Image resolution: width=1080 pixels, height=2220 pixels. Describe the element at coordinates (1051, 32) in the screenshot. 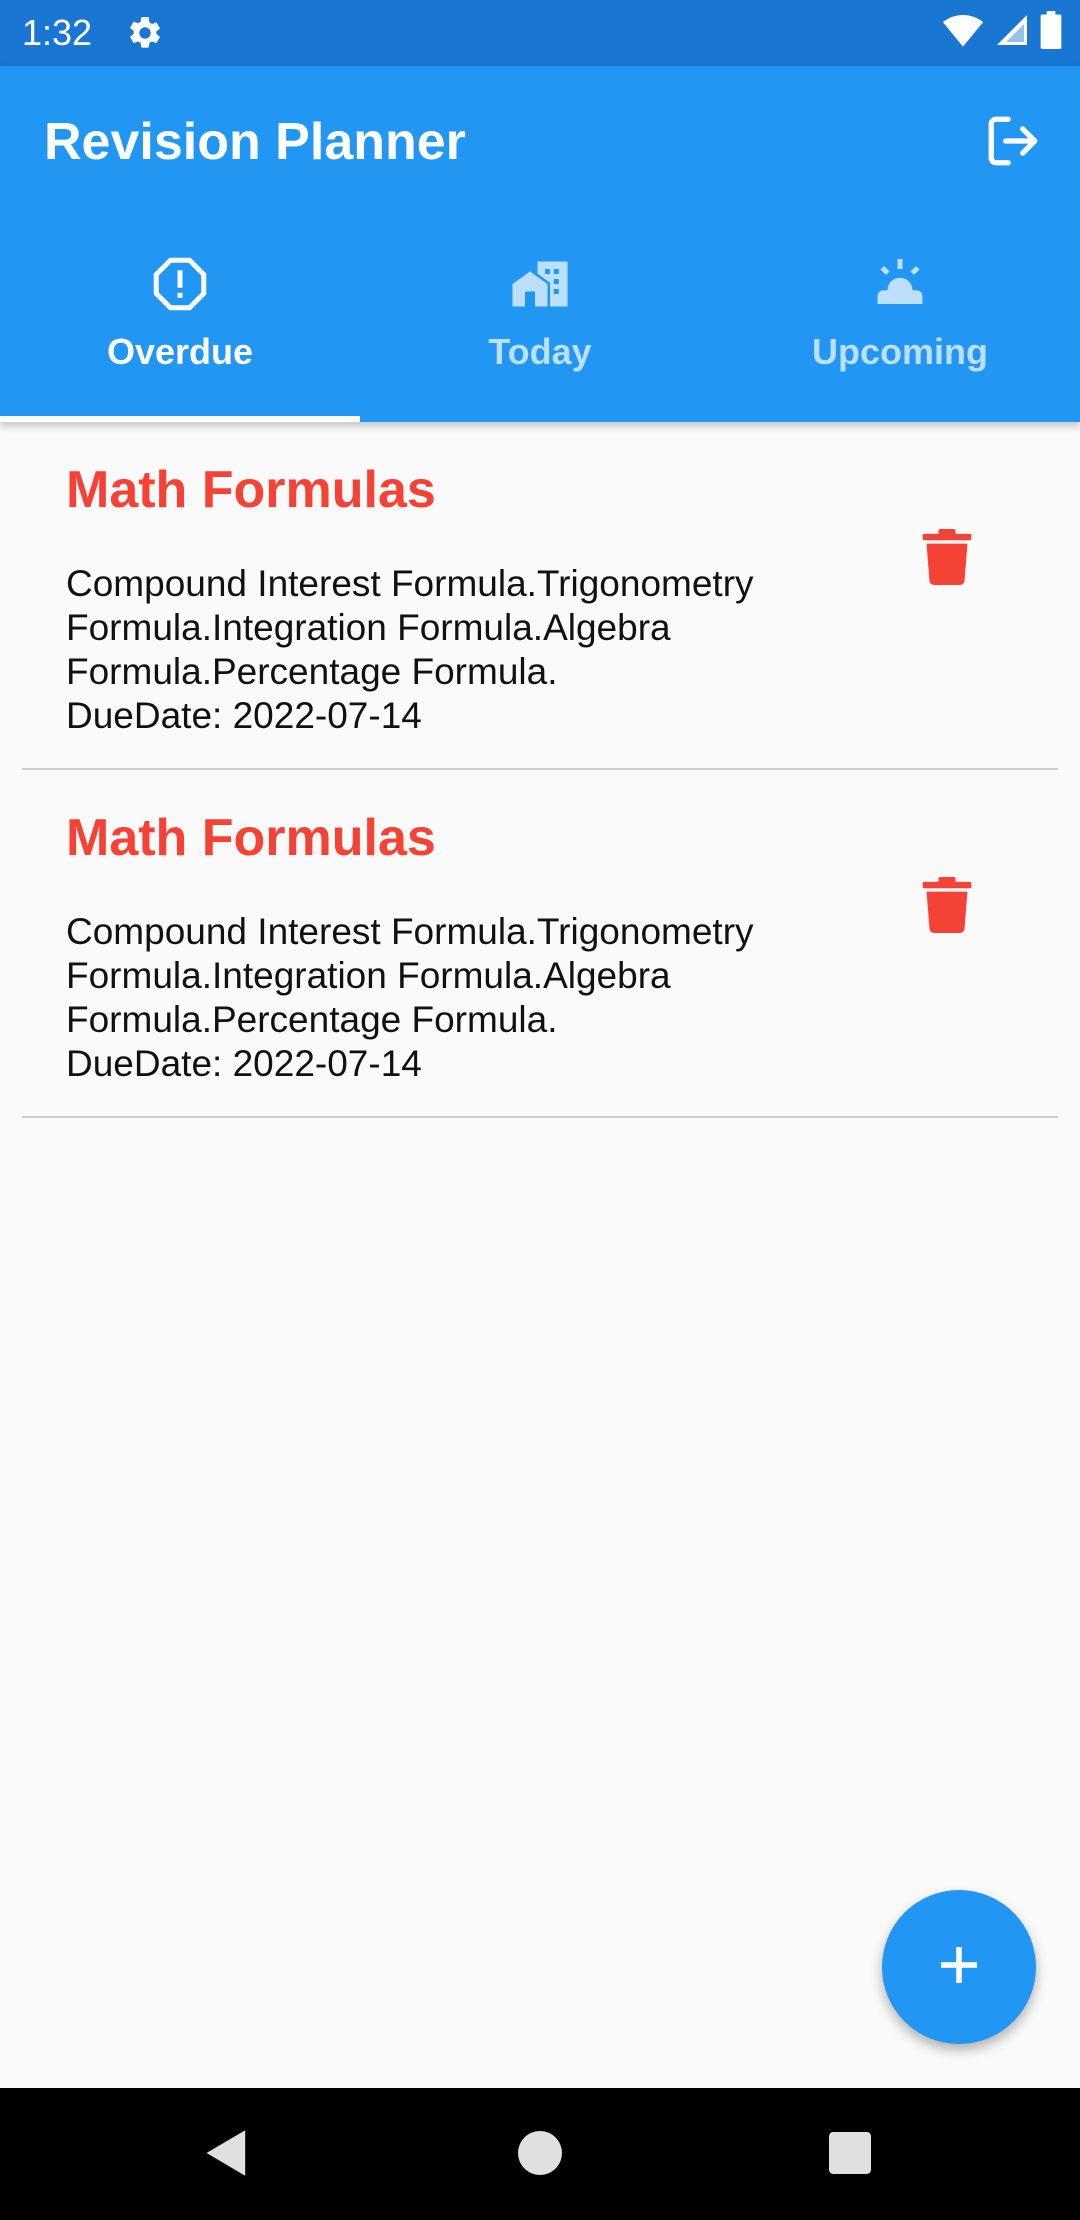

I see `battery-icon` at that location.